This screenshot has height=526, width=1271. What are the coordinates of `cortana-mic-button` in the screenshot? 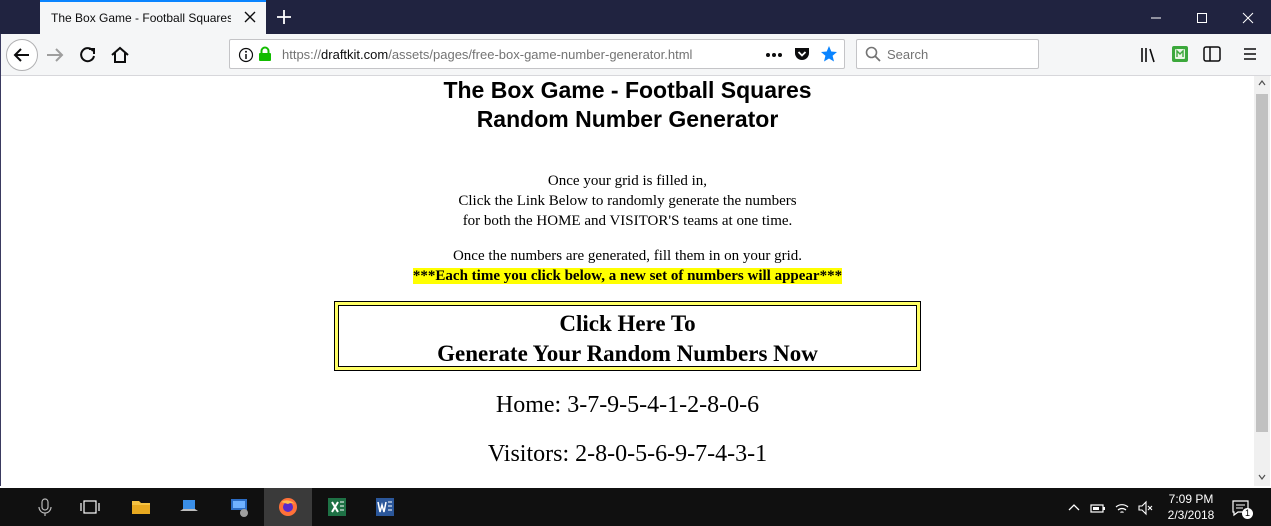 It's located at (45, 507).